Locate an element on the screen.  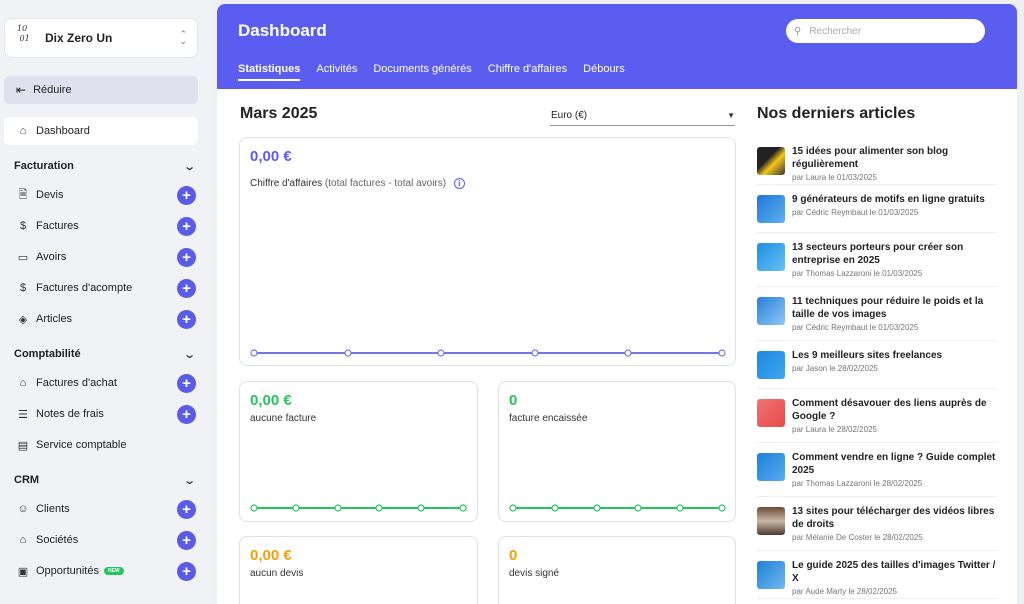
stat-value: 0,00 € is located at coordinates (271, 400).